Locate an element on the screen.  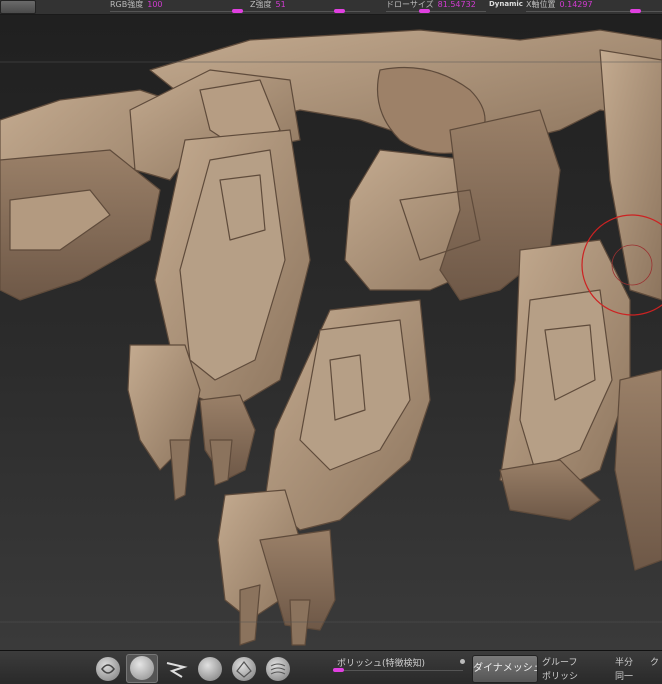
x-position-slider: X軸位置 0.14297 is located at coordinates (594, 7).